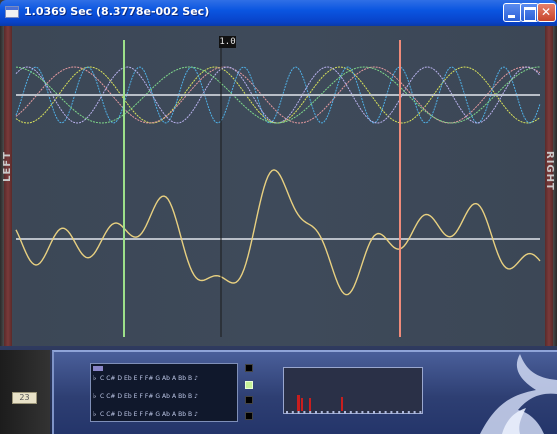  I want to click on spectrum-ticks, so click(354, 412).